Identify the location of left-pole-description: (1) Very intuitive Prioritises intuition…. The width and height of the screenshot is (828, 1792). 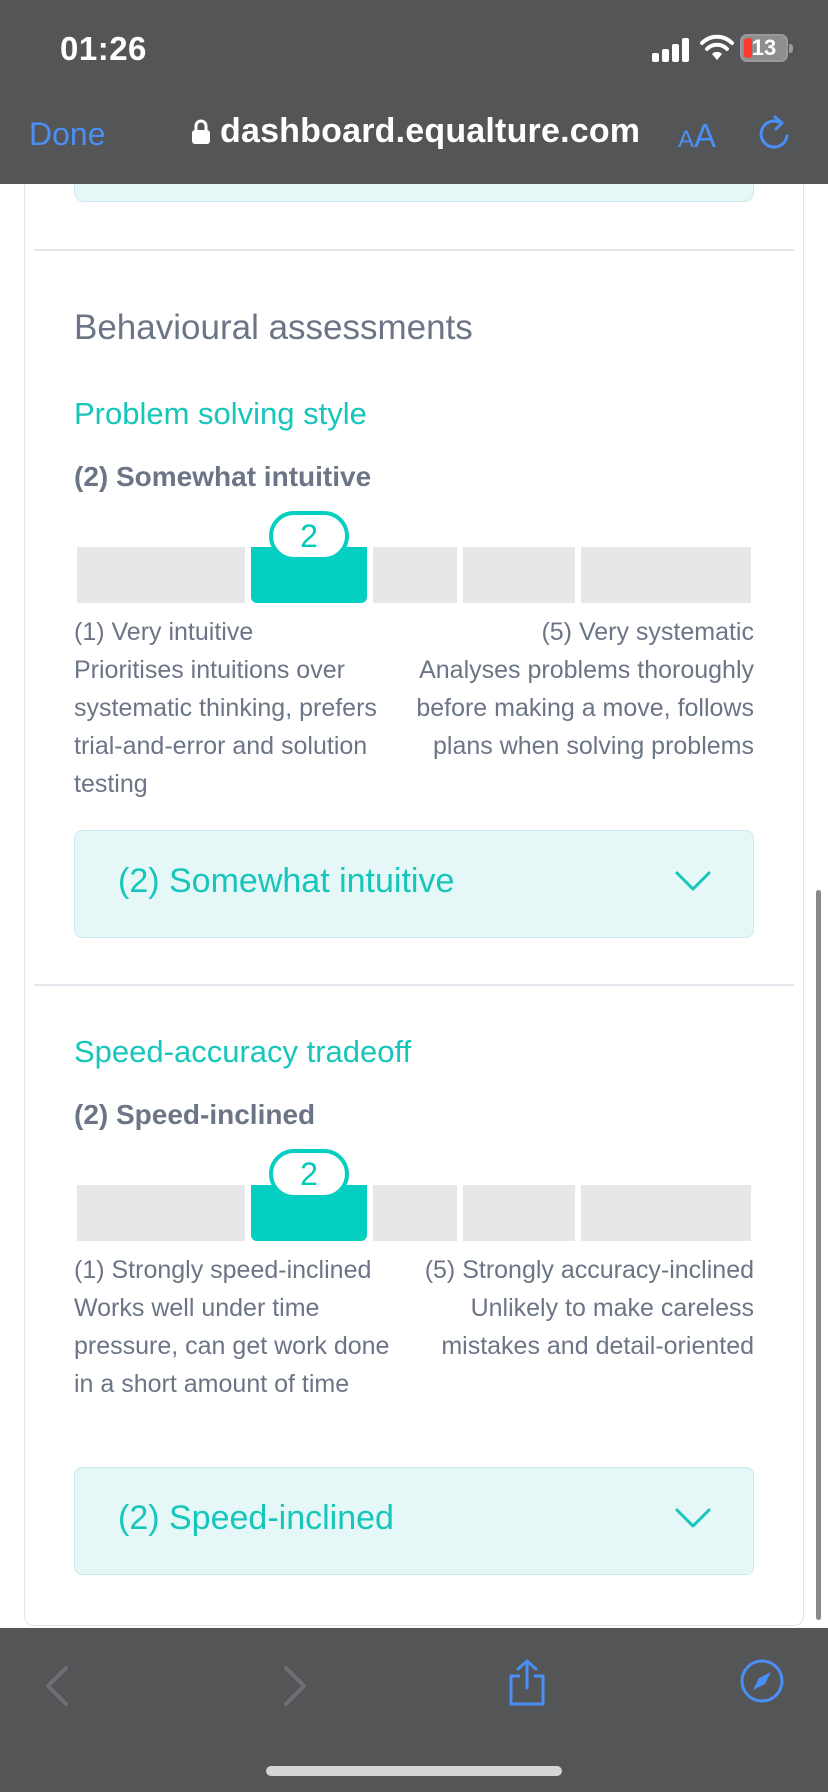
(243, 708).